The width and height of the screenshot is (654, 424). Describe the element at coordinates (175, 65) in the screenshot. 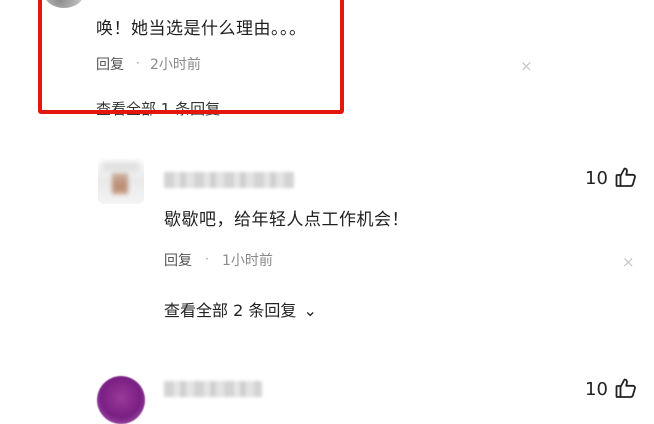

I see `timestamp: 2小时前` at that location.